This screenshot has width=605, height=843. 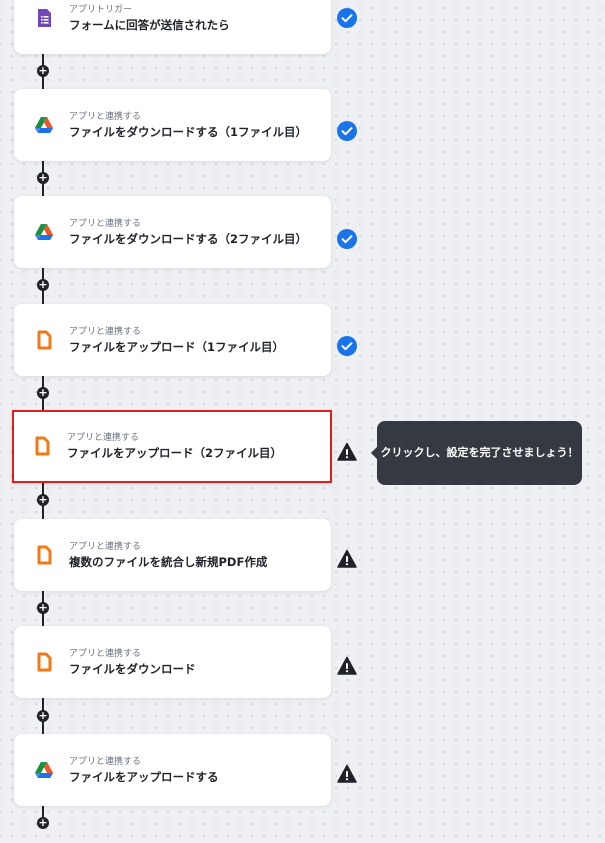 I want to click on step-title: ファイルをアップロード（2ファイル目）, so click(x=174, y=453).